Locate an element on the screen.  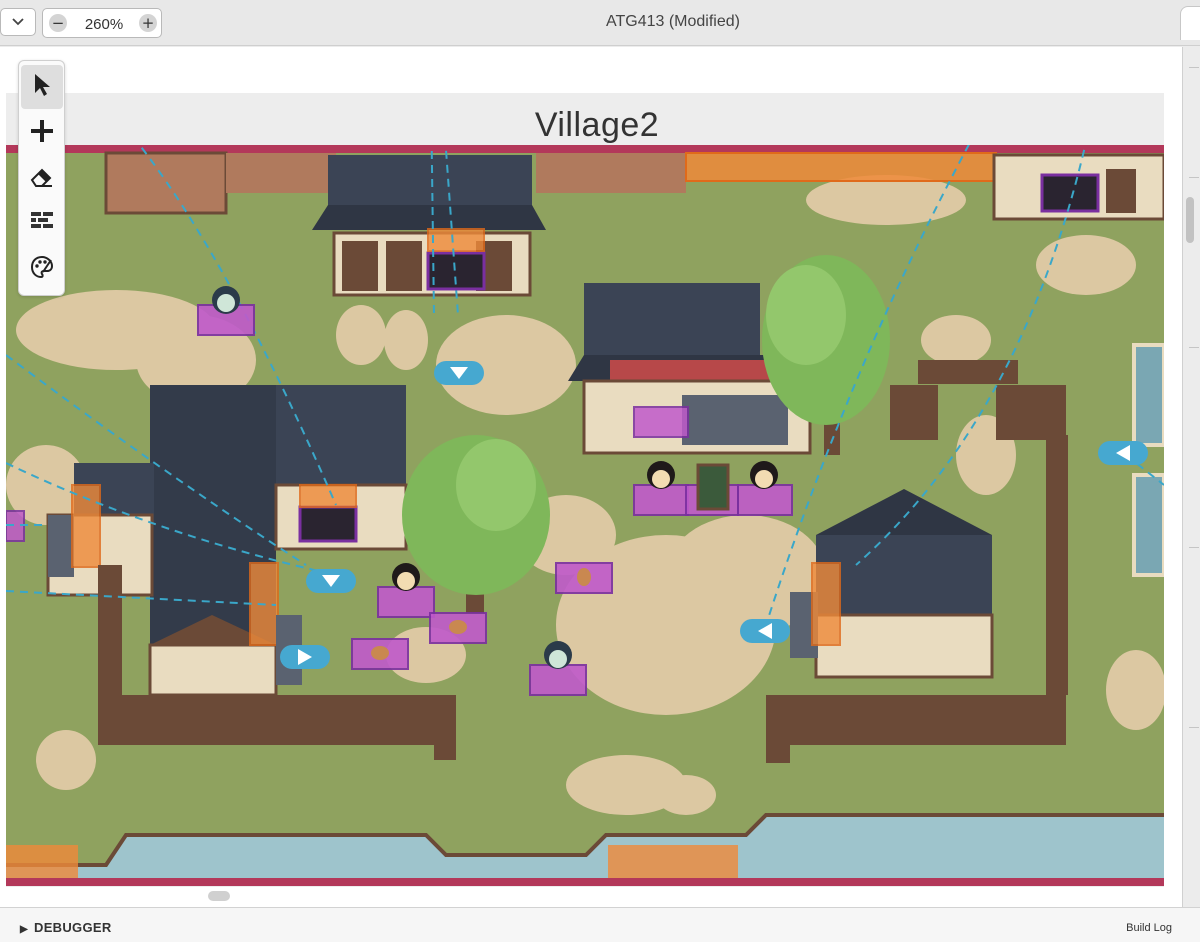
house-top-right is located at coordinates (1078, 187).